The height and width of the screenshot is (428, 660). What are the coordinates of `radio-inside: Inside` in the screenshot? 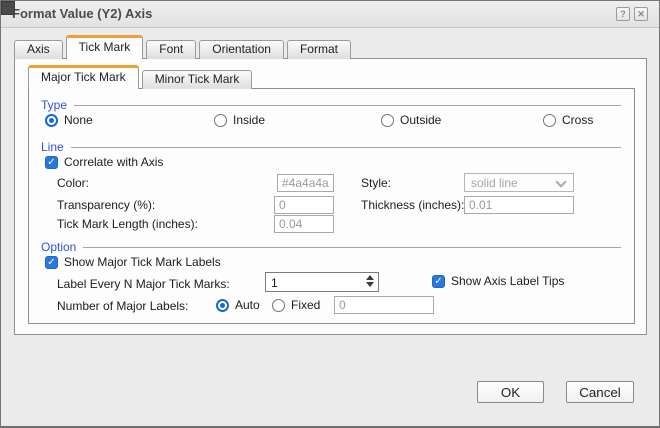 It's located at (239, 120).